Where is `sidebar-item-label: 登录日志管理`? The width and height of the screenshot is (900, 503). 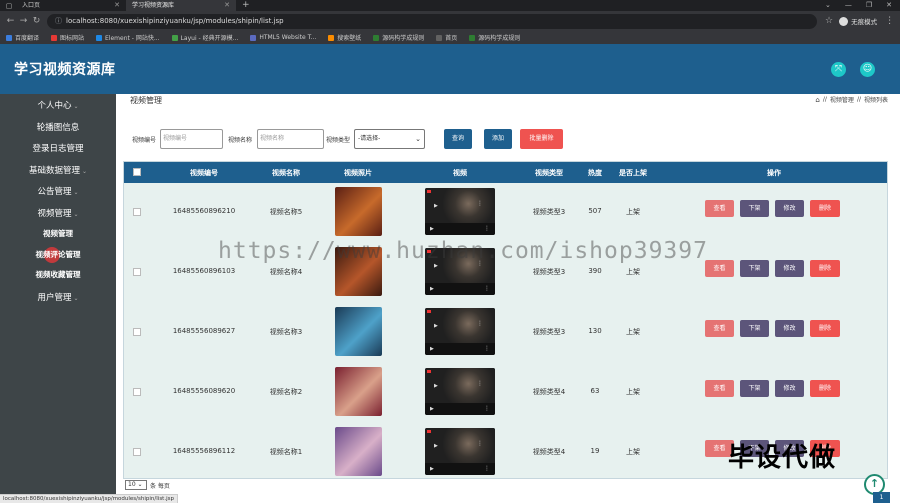 sidebar-item-label: 登录日志管理 is located at coordinates (58, 149).